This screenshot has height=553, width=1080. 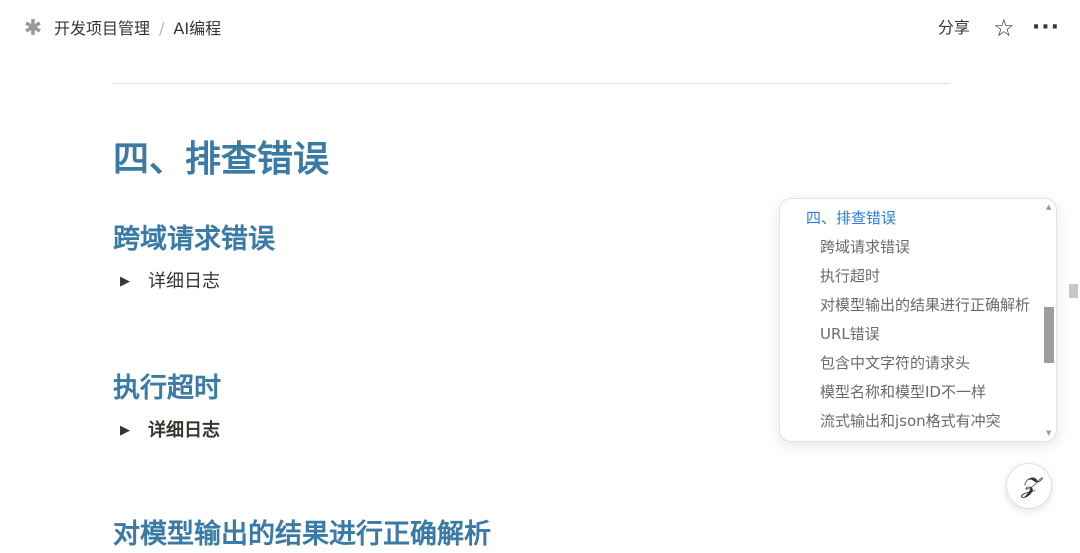 I want to click on divider, so click(x=531, y=83).